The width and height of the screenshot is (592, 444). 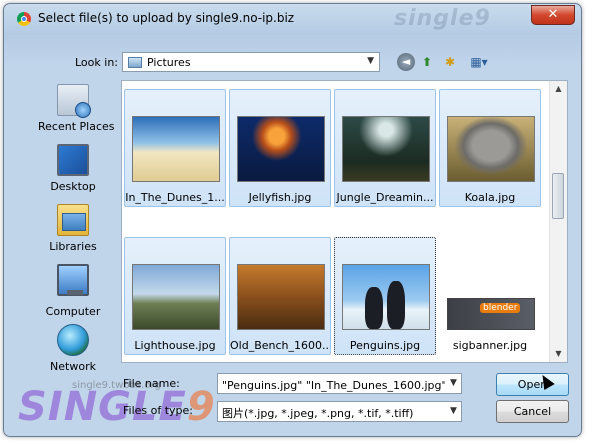 What do you see at coordinates (73, 220) in the screenshot?
I see `libraries-icon` at bounding box center [73, 220].